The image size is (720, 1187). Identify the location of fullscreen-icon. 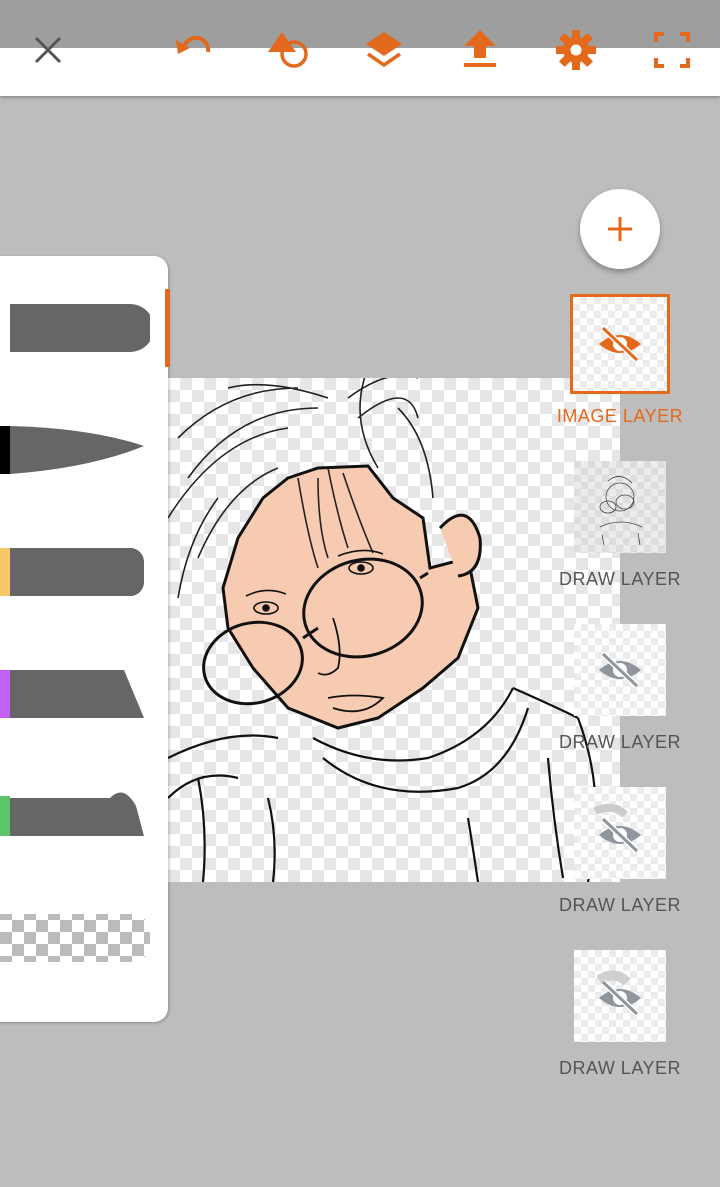
(672, 50).